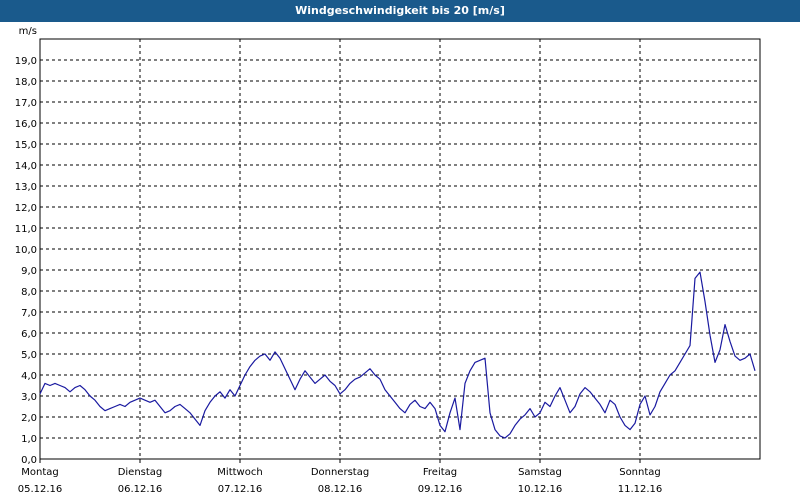  Describe the element at coordinates (40, 489) in the screenshot. I see `x-tick-date: 05.12.16` at that location.